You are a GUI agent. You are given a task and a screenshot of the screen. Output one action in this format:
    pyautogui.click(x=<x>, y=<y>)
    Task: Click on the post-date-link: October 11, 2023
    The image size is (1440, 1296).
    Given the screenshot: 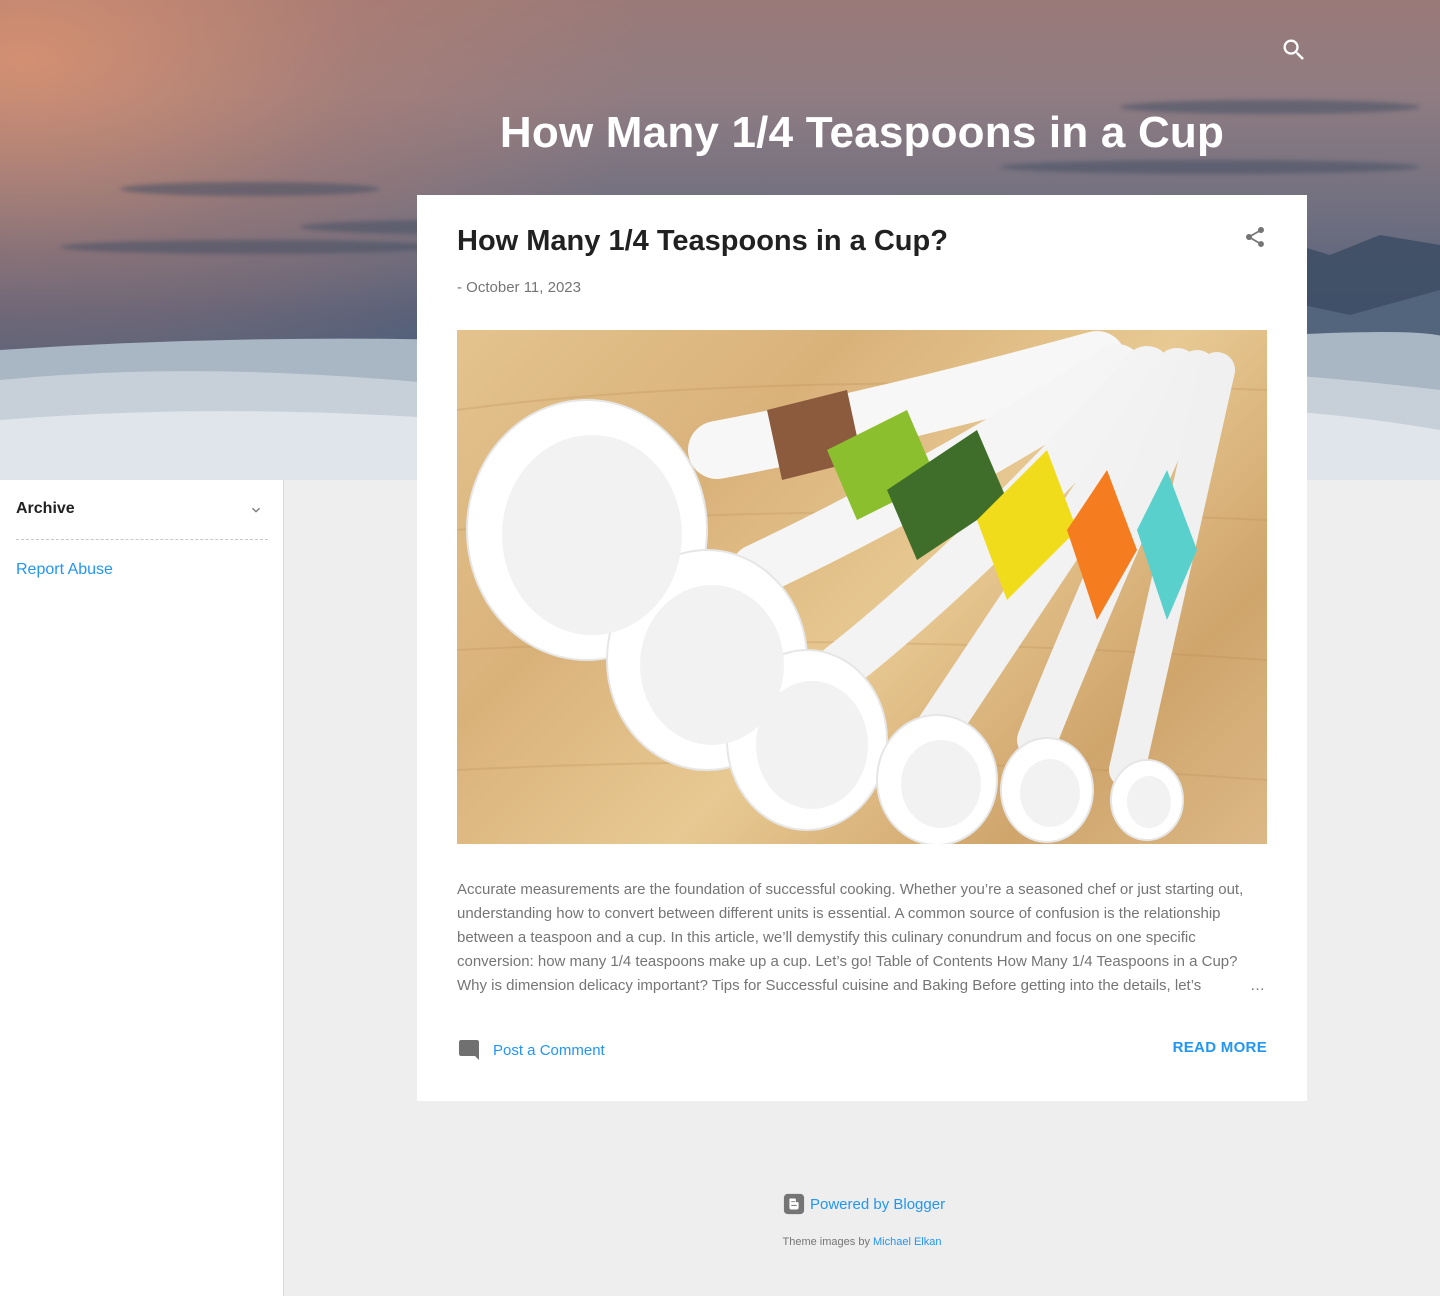 What is the action you would take?
    pyautogui.click(x=523, y=287)
    